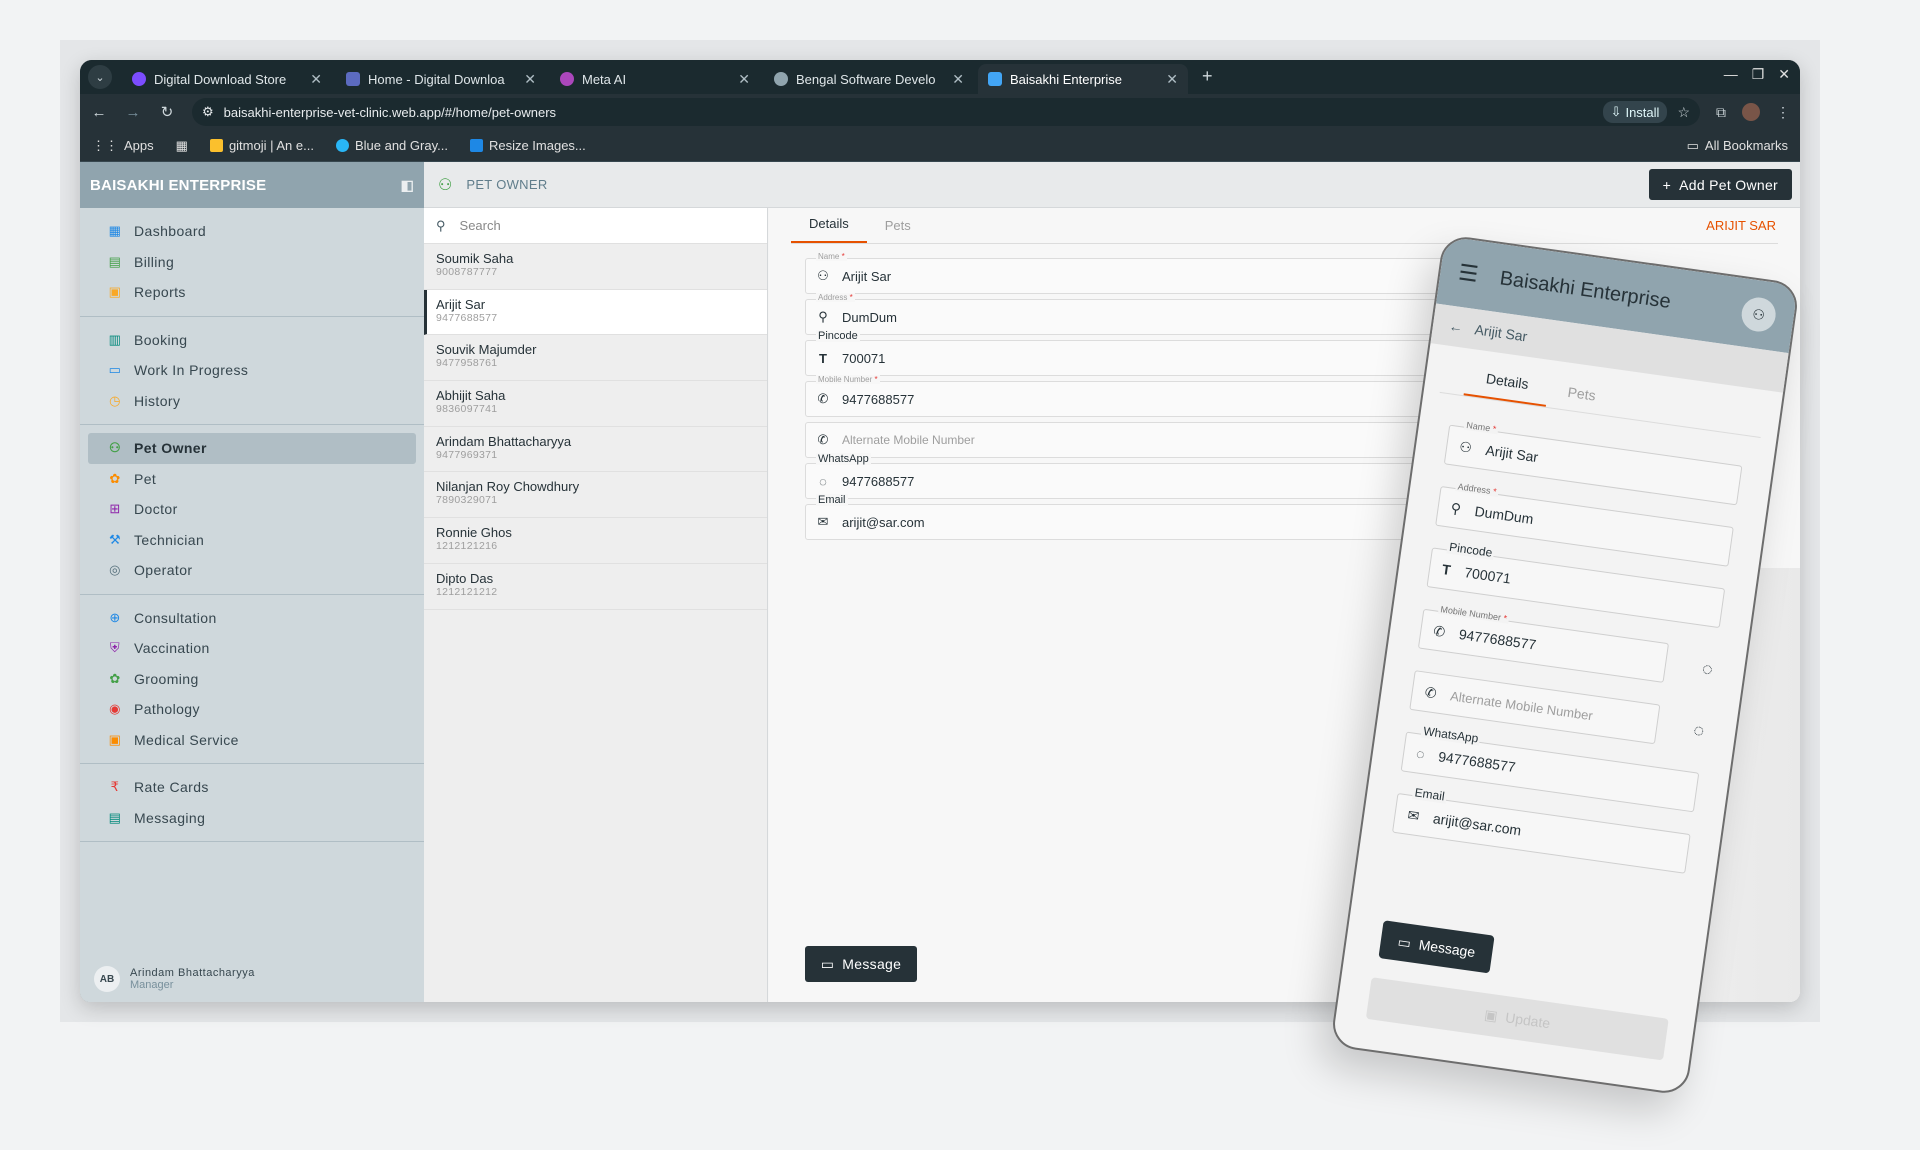  Describe the element at coordinates (252, 509) in the screenshot. I see `sidebar-item-doctor: ⊞ Doctor` at that location.